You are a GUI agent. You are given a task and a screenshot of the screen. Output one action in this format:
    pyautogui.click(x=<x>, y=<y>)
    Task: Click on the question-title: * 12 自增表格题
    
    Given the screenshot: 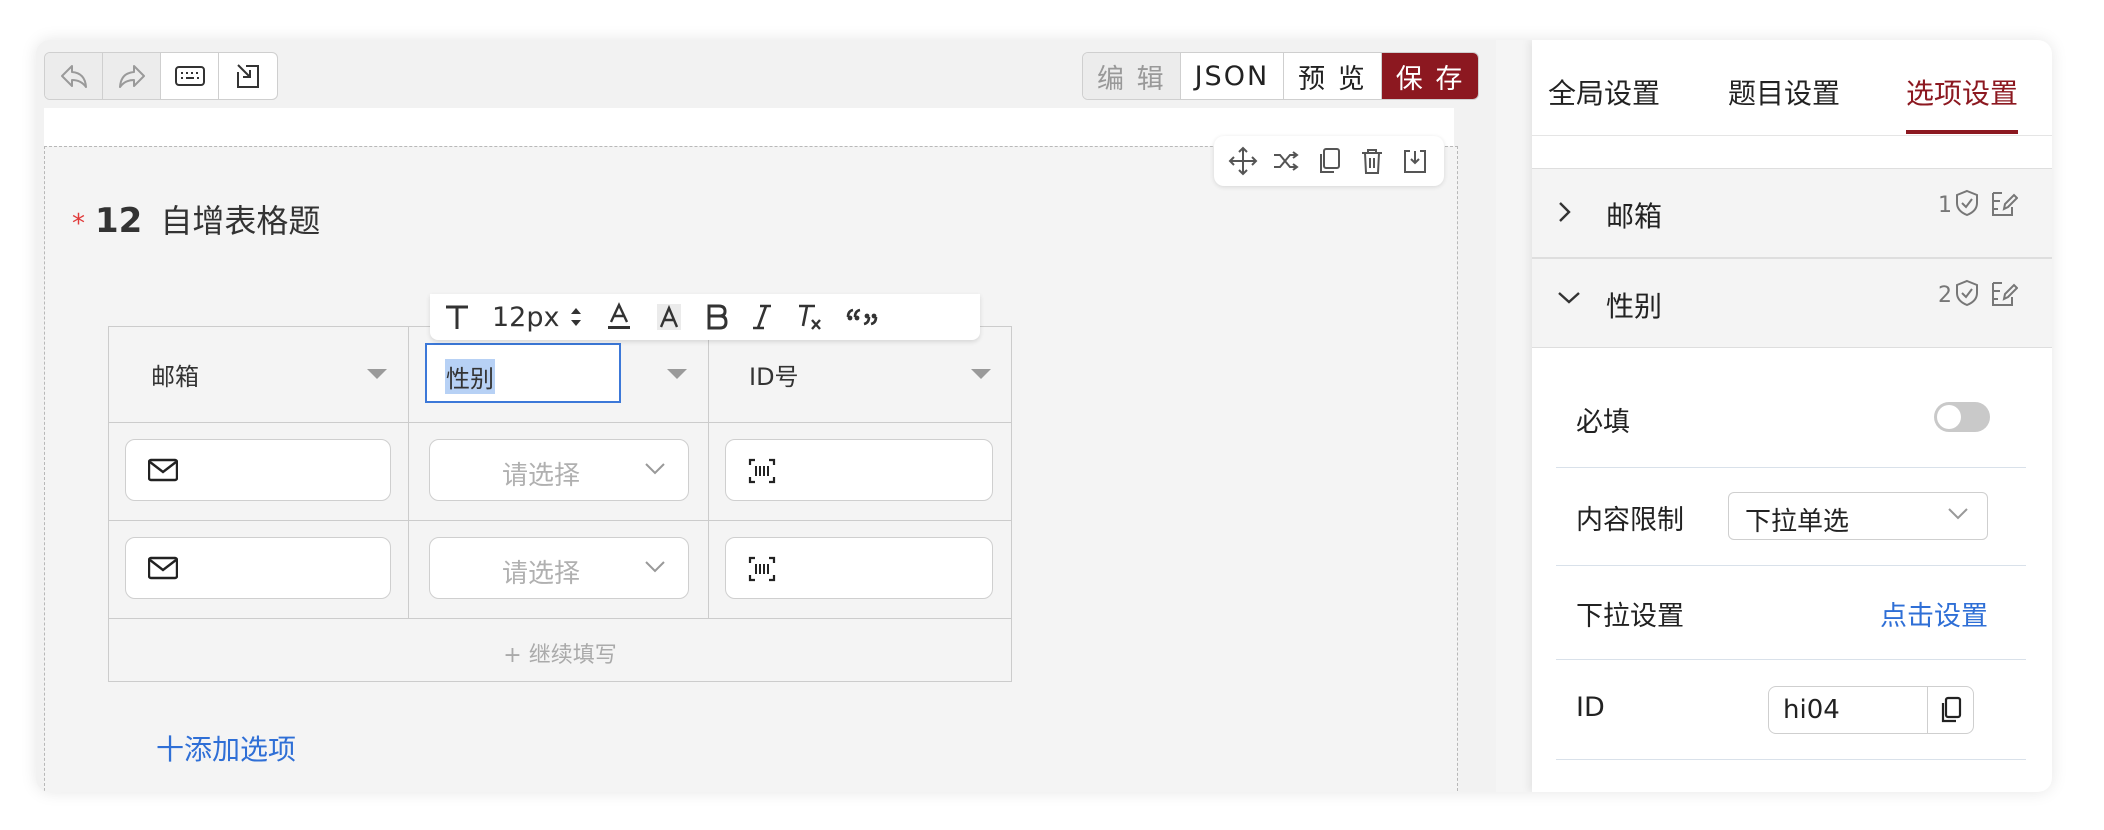 What is the action you would take?
    pyautogui.click(x=196, y=219)
    